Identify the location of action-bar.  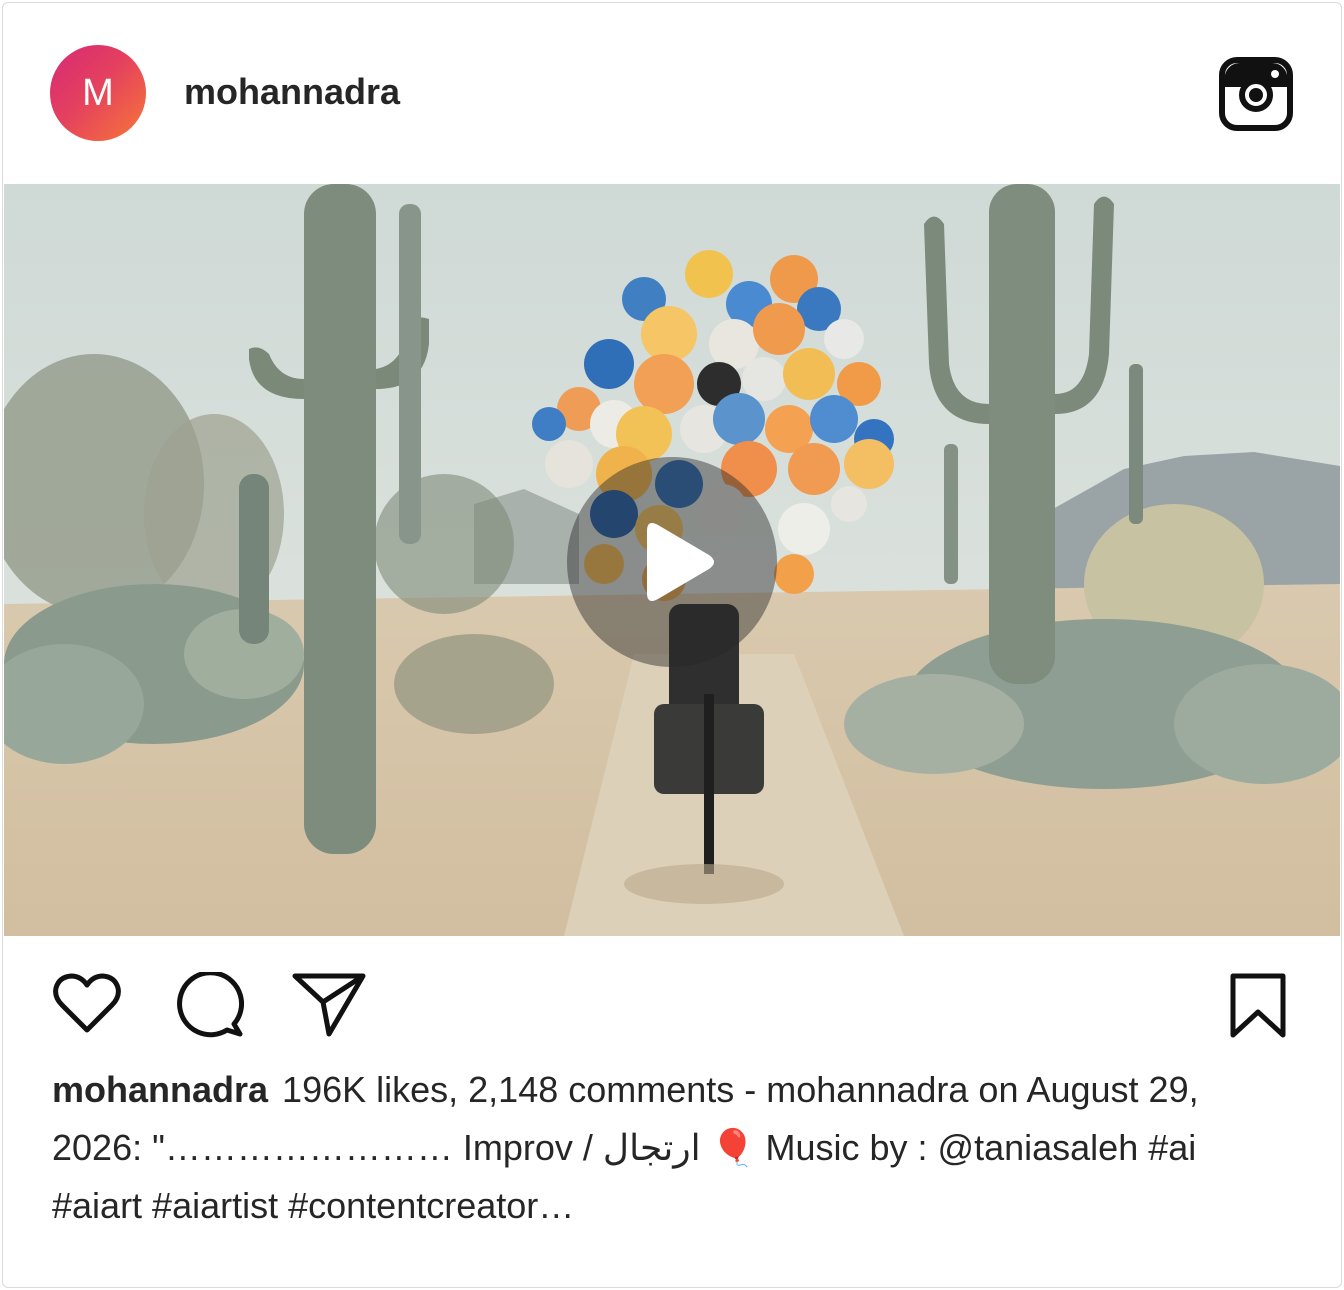
(672, 996).